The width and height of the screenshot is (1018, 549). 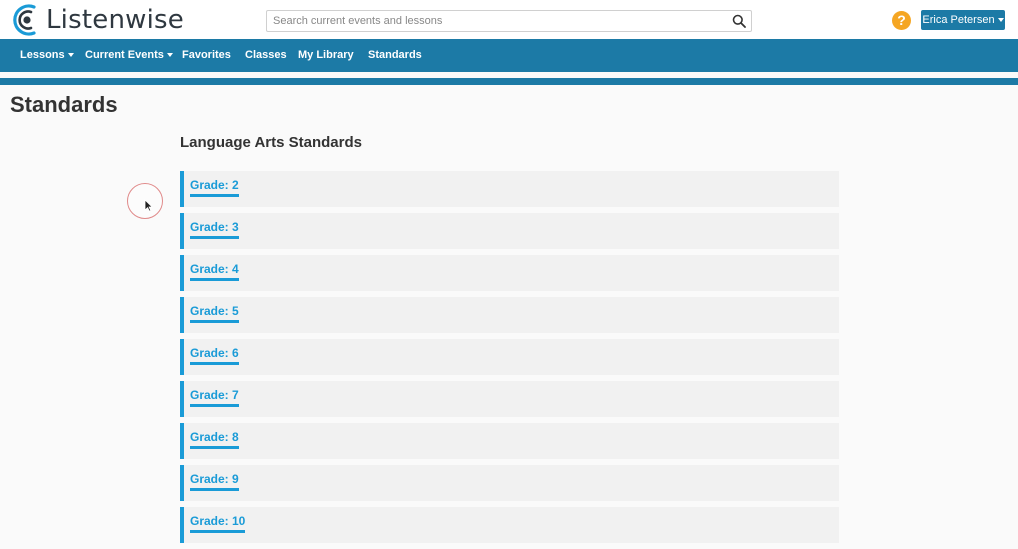 I want to click on user-menu-button: Erica Petersen, so click(x=963, y=20).